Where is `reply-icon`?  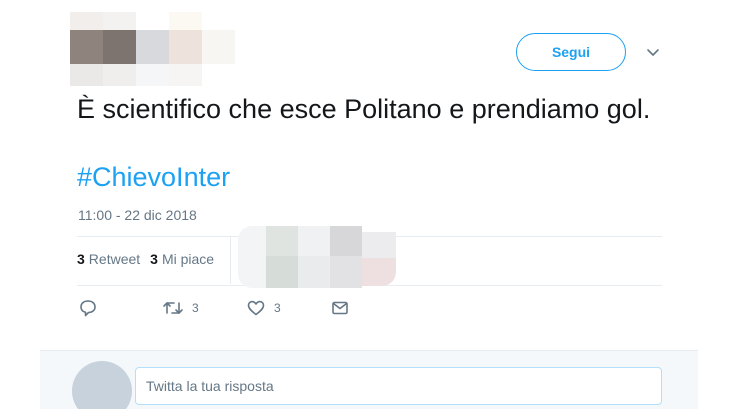
reply-icon is located at coordinates (88, 308).